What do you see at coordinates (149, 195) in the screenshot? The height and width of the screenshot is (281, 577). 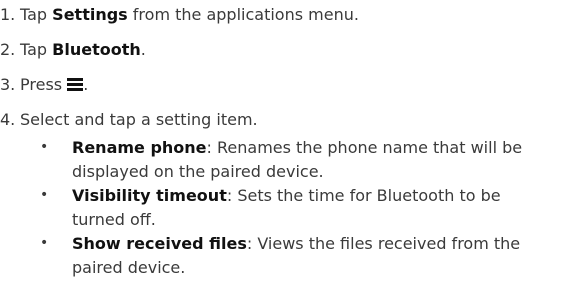 I see `setting-name: Visibility timeout` at bounding box center [149, 195].